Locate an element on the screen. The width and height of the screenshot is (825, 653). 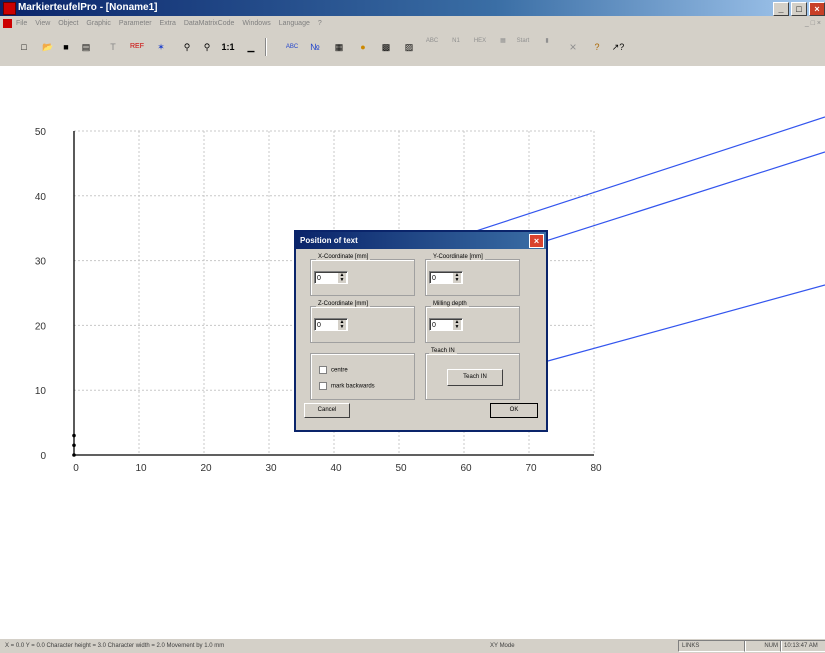
abc-icon: ABC is located at coordinates (292, 47).